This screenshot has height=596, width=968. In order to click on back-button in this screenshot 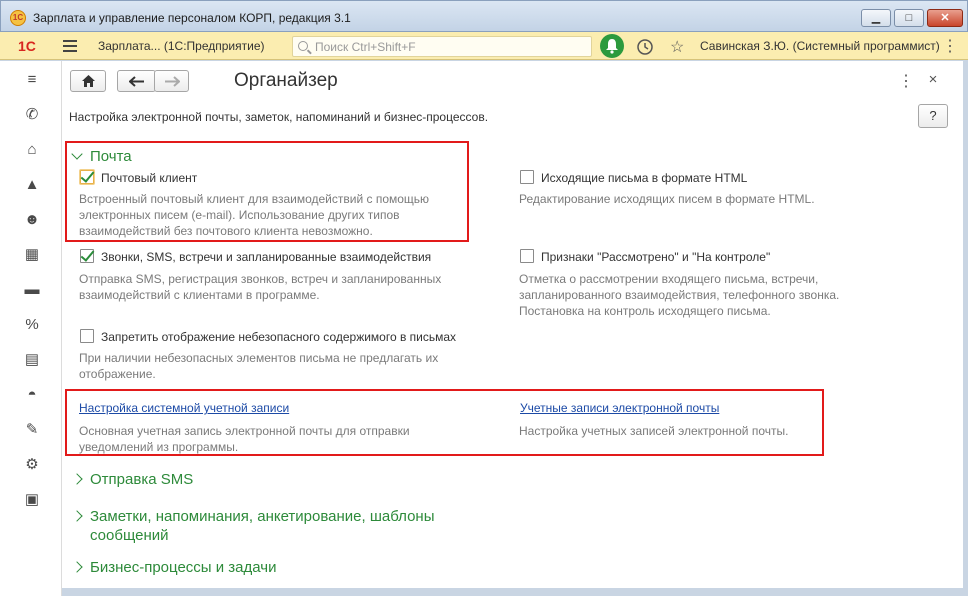, I will do `click(136, 81)`.